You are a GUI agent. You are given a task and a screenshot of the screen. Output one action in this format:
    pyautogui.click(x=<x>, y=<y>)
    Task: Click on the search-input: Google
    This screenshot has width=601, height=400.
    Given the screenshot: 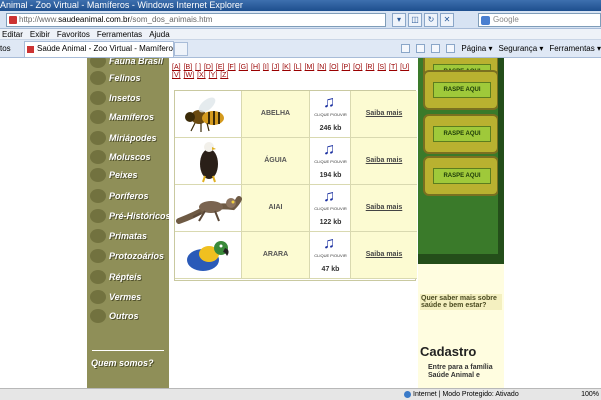 What is the action you would take?
    pyautogui.click(x=539, y=20)
    